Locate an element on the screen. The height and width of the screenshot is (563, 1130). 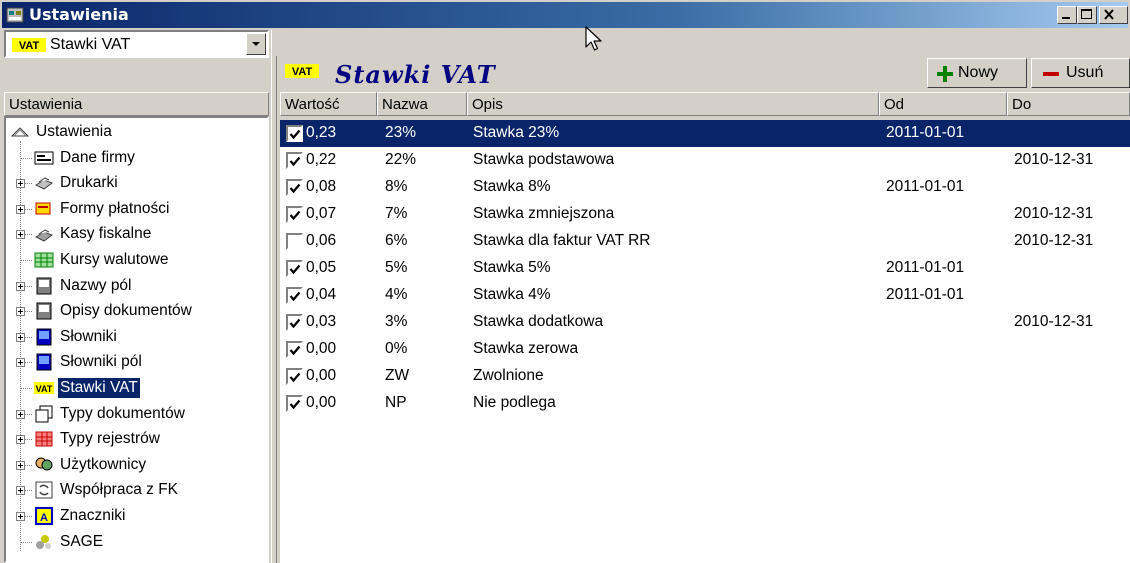
root-icon is located at coordinates (20, 132).